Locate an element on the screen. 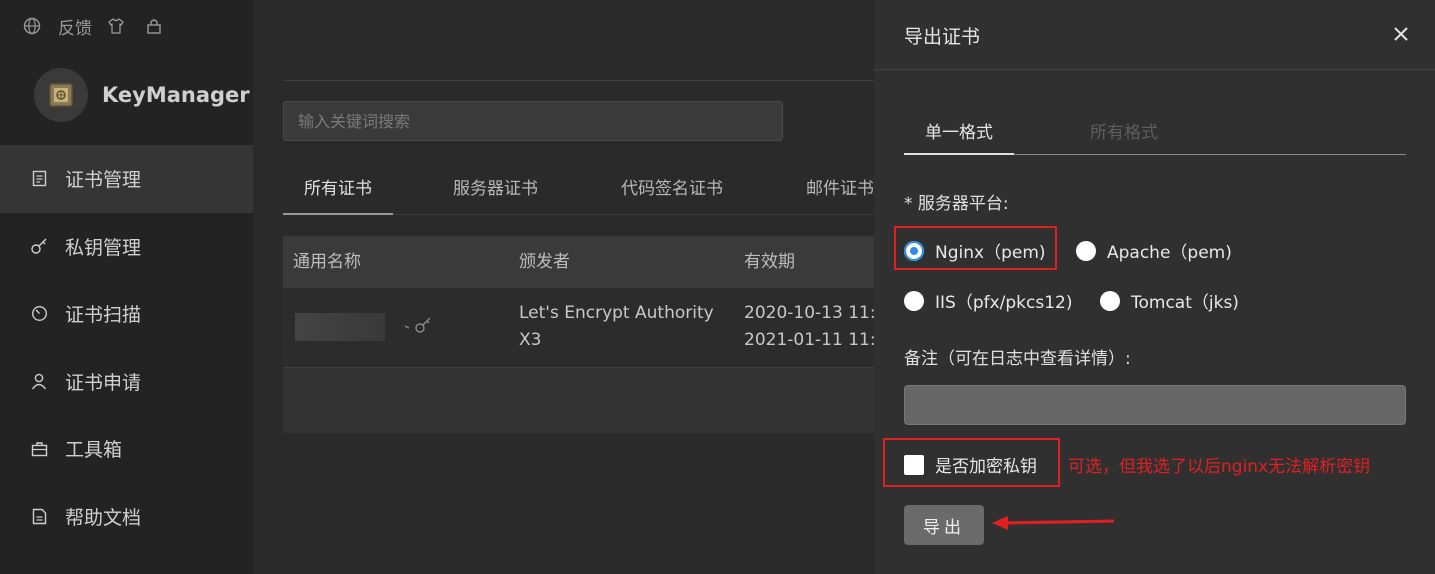  lock-icon is located at coordinates (154, 26).